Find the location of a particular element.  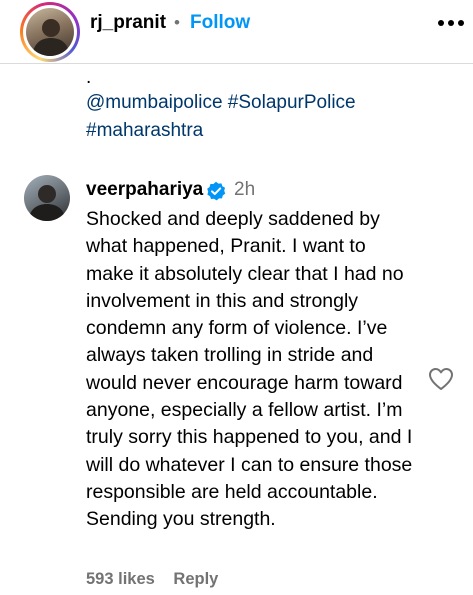

comment-timestamp: 2h is located at coordinates (245, 189).